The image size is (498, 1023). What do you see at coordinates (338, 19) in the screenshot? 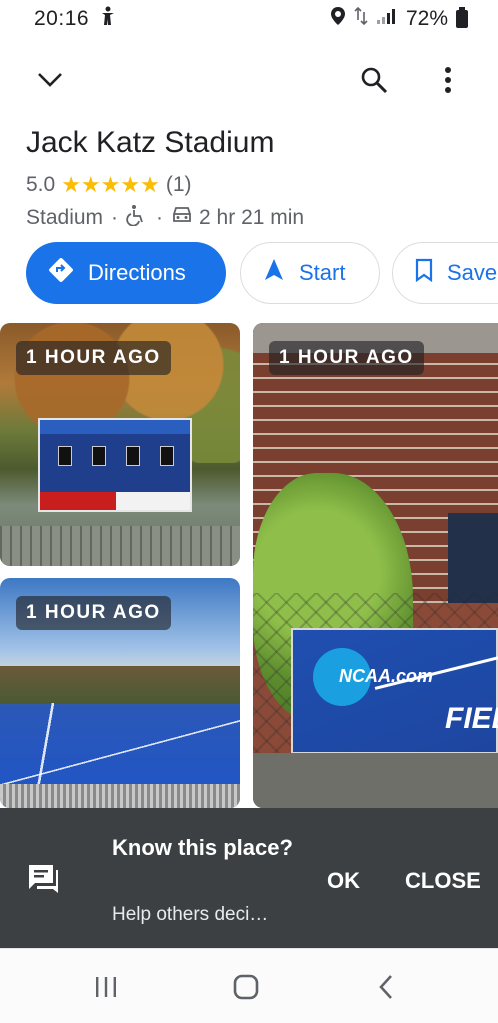
I see `location-pin-icon` at bounding box center [338, 19].